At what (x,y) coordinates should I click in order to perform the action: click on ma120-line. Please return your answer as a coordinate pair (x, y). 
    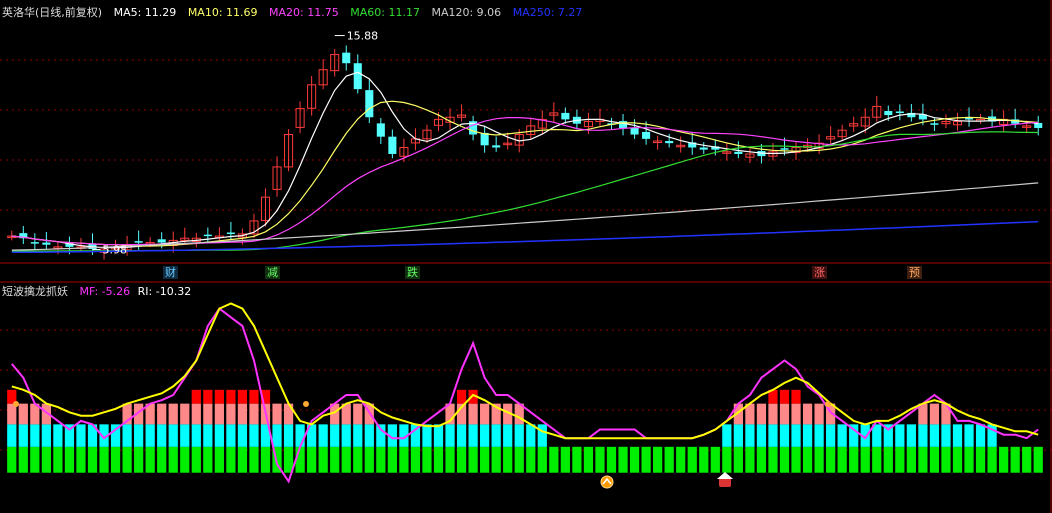
    Looking at the image, I should click on (525, 216).